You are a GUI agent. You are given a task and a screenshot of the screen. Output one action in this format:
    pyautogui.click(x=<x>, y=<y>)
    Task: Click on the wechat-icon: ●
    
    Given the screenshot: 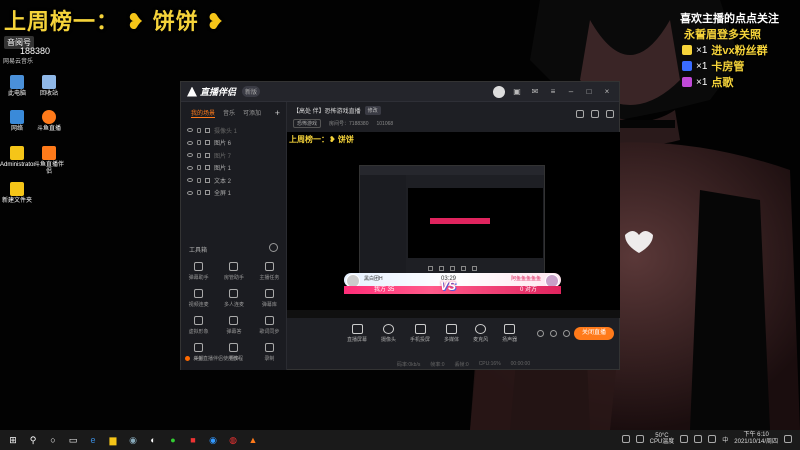 What is the action you would take?
    pyautogui.click(x=173, y=440)
    